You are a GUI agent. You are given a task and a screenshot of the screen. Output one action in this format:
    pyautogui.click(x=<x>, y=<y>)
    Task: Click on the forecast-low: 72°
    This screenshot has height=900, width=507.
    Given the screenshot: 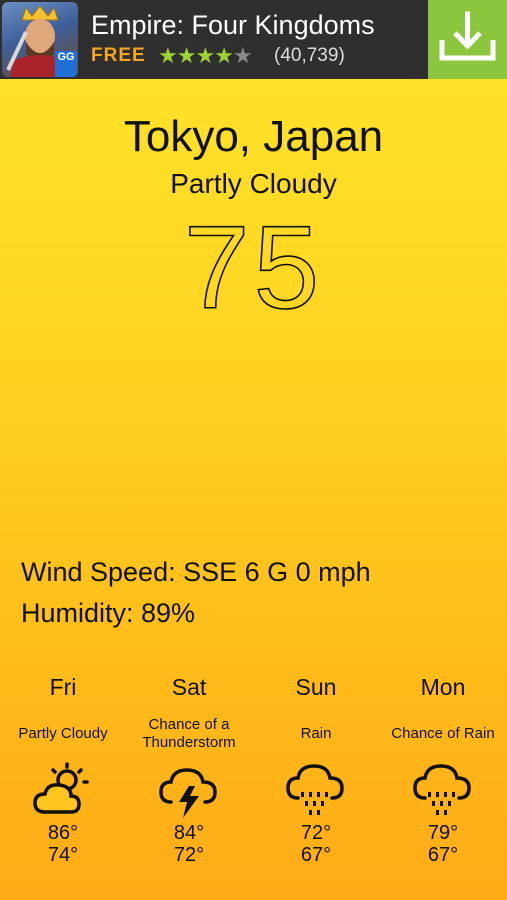 What is the action you would take?
    pyautogui.click(x=189, y=855)
    